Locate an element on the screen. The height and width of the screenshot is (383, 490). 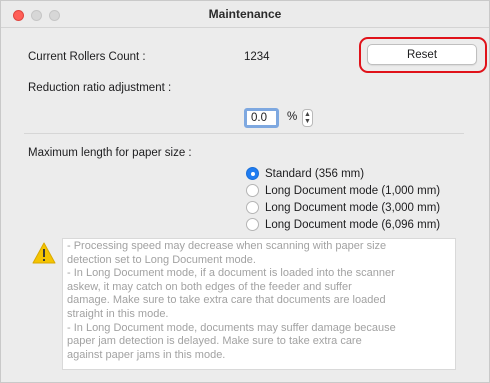
minimize-window-button is located at coordinates (36, 15).